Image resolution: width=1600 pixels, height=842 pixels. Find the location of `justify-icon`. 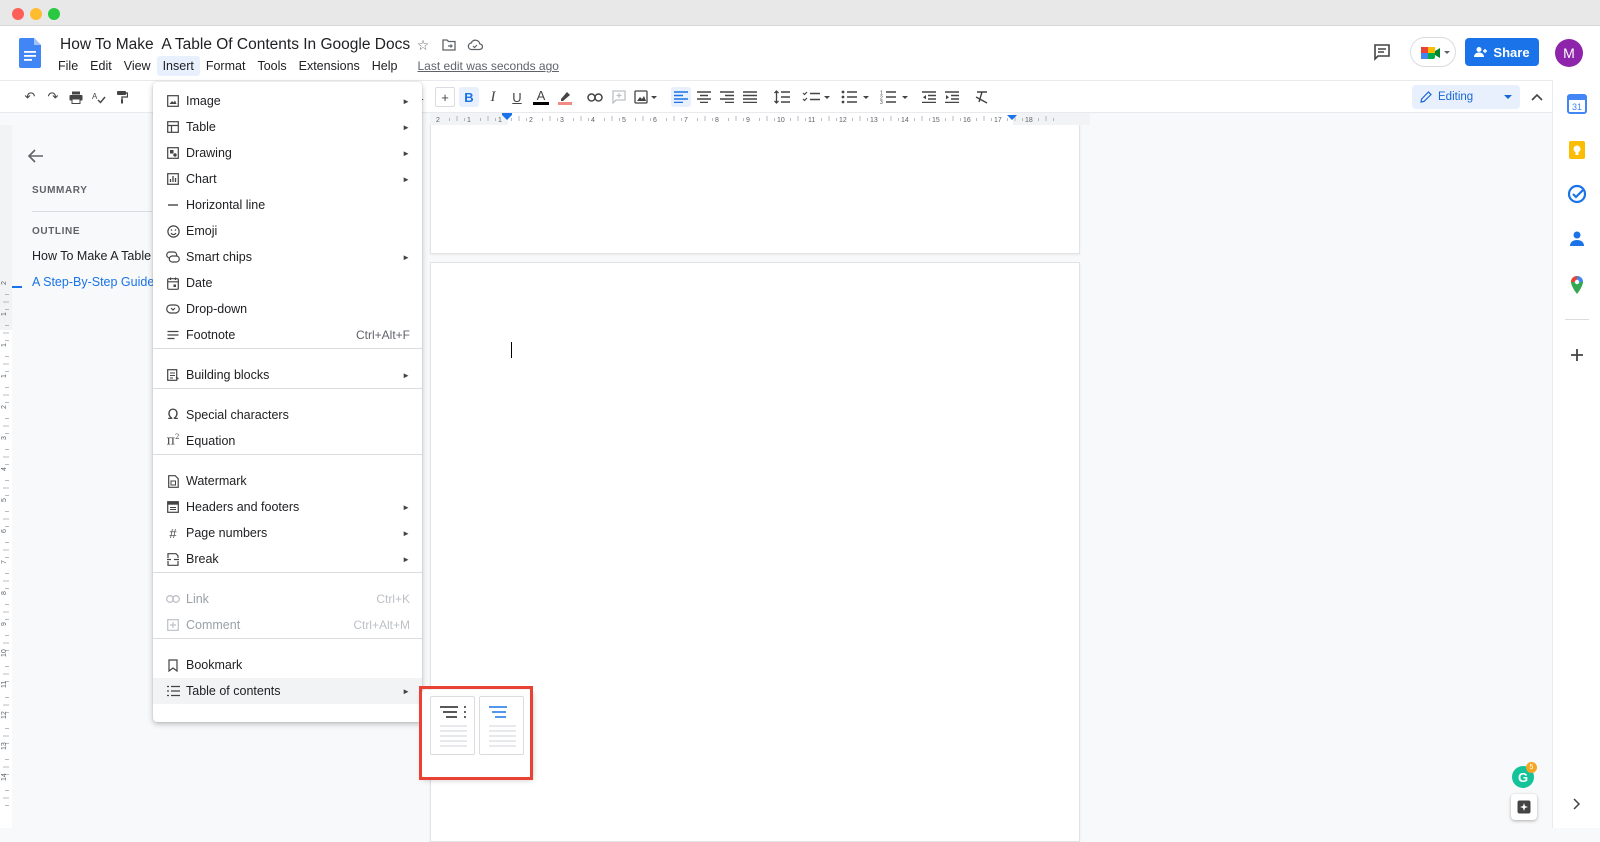

justify-icon is located at coordinates (750, 97).